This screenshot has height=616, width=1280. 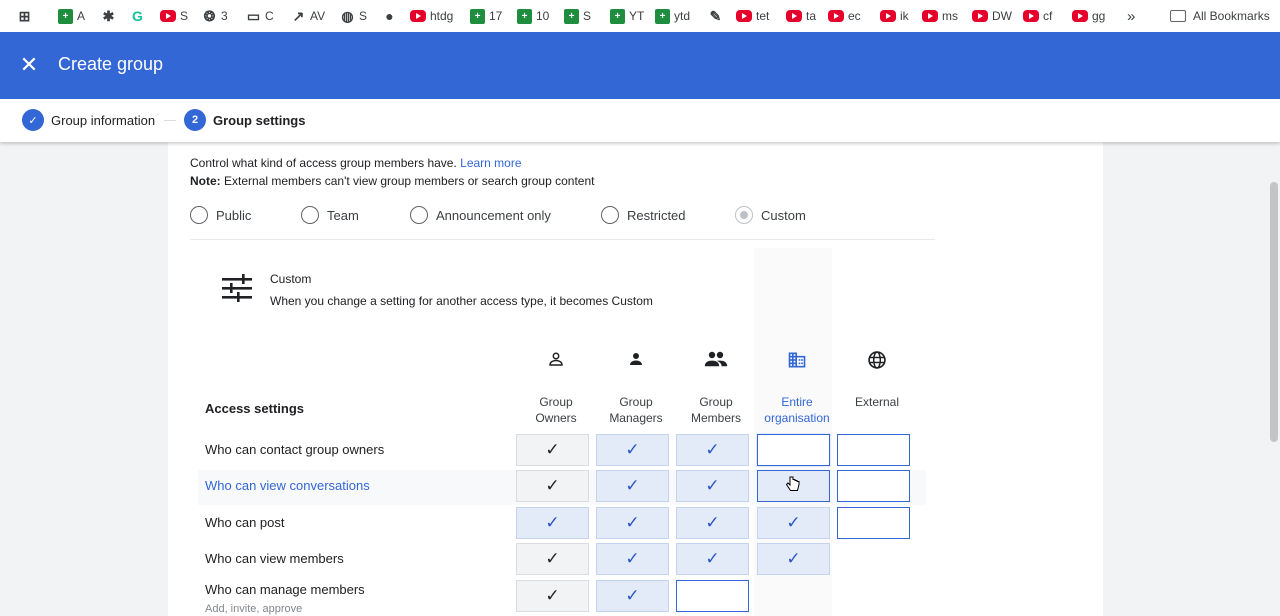 I want to click on note-label: Note:, so click(x=205, y=181).